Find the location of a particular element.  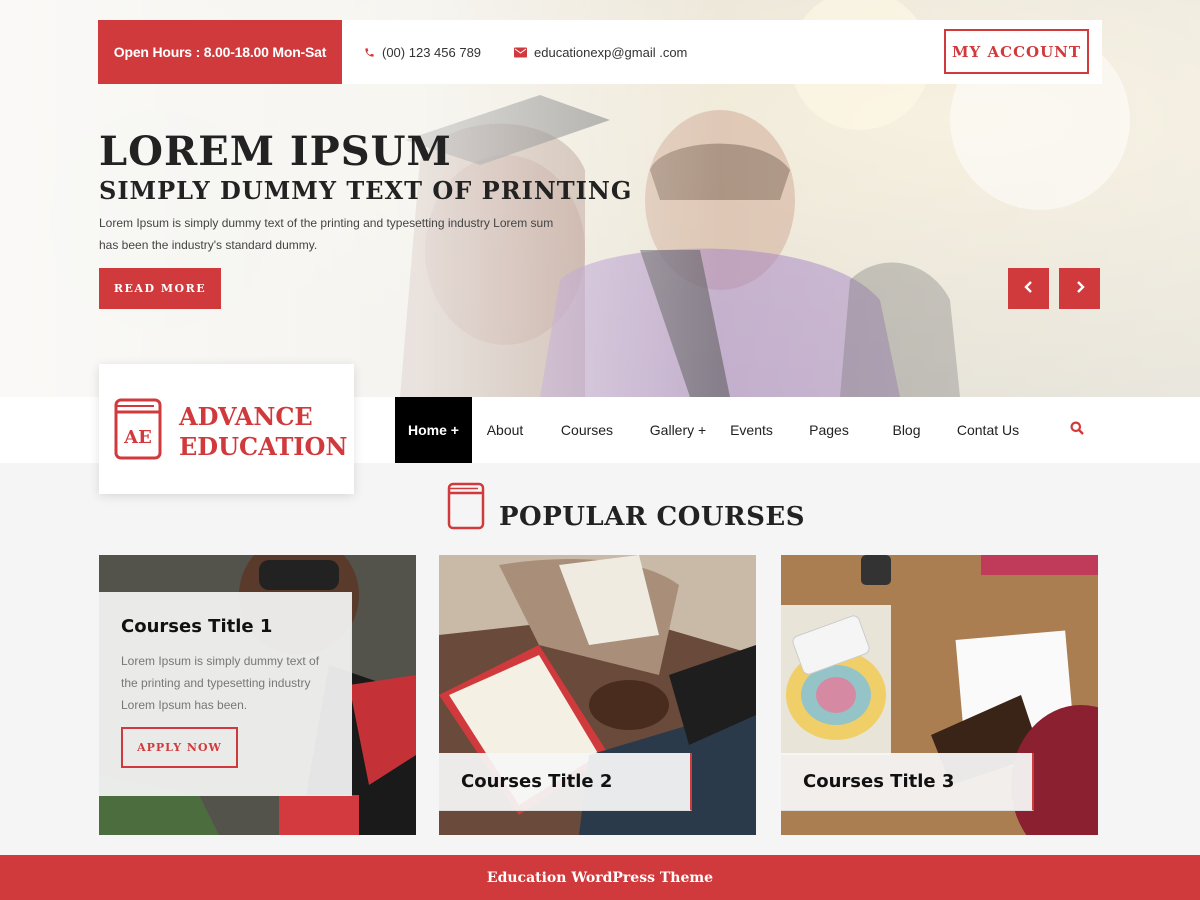

nav-home: Home + is located at coordinates (433, 430).